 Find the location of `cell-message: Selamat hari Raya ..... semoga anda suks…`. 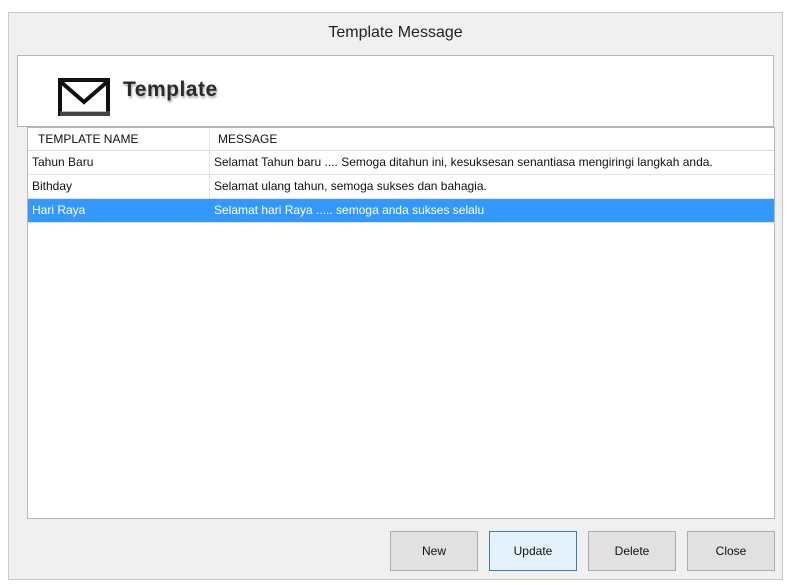

cell-message: Selamat hari Raya ..... semoga anda suks… is located at coordinates (349, 210).